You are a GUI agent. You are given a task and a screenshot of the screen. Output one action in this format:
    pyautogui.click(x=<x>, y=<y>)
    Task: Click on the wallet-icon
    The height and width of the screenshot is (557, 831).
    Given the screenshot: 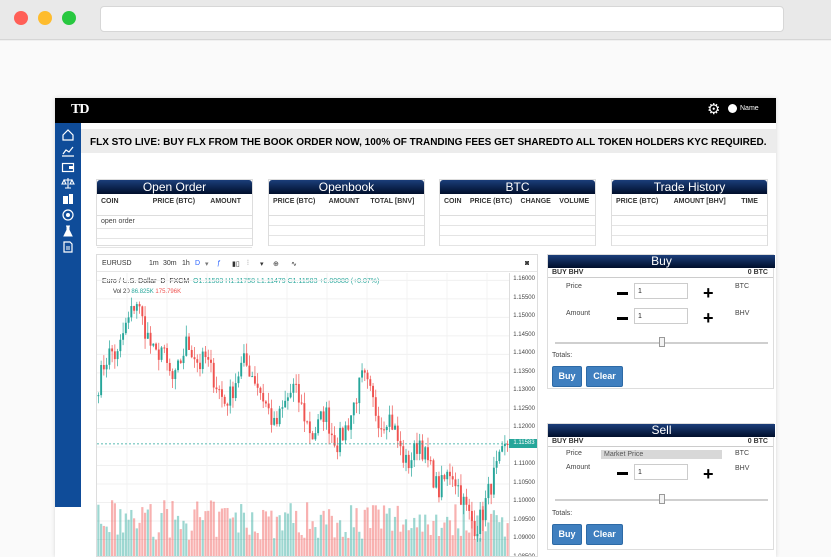 What is the action you would take?
    pyautogui.click(x=68, y=167)
    